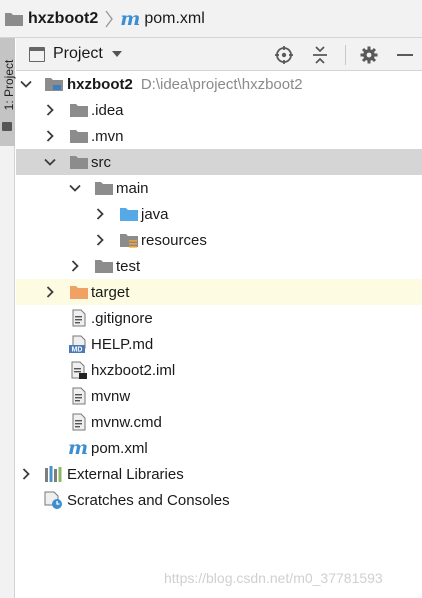  What do you see at coordinates (219, 292) in the screenshot?
I see `tree-row-target: target` at bounding box center [219, 292].